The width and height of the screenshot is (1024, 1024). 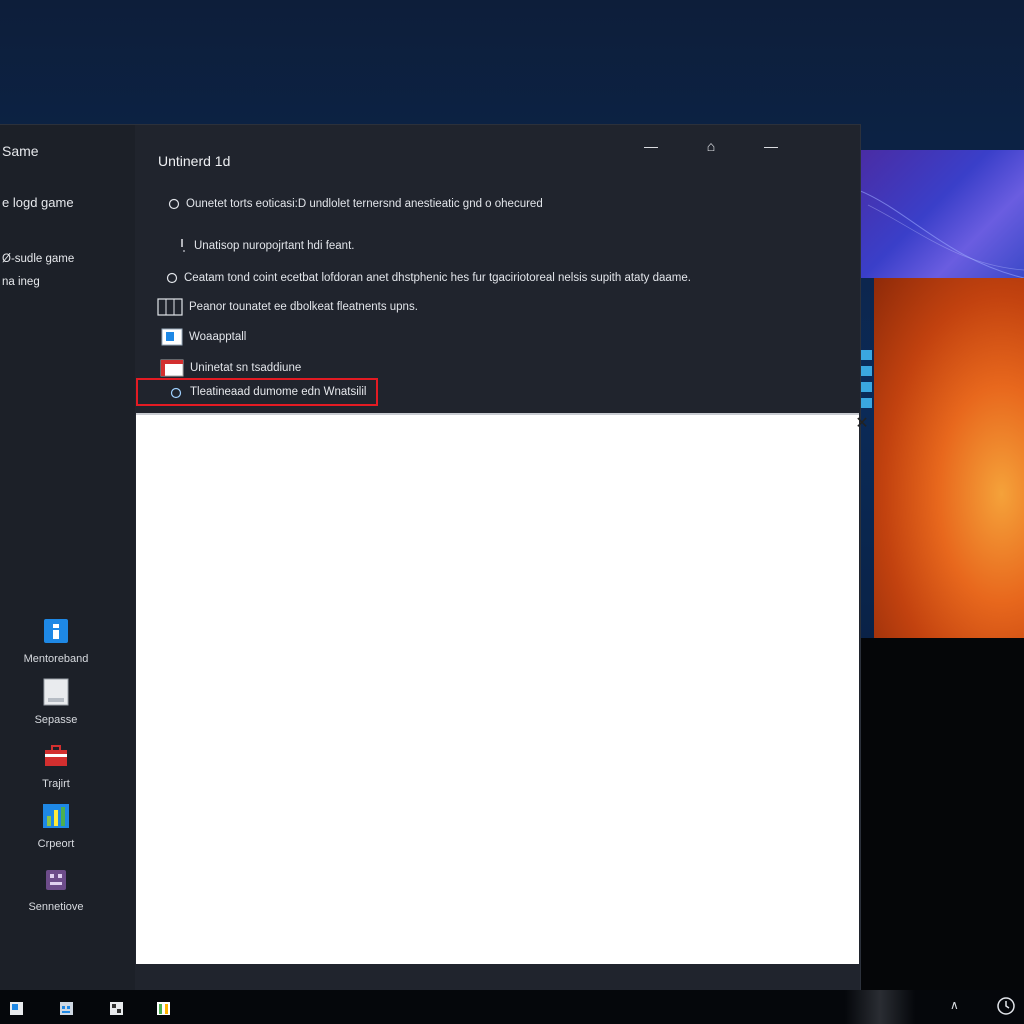 What do you see at coordinates (941, 814) in the screenshot?
I see `desktop-dark-area` at bounding box center [941, 814].